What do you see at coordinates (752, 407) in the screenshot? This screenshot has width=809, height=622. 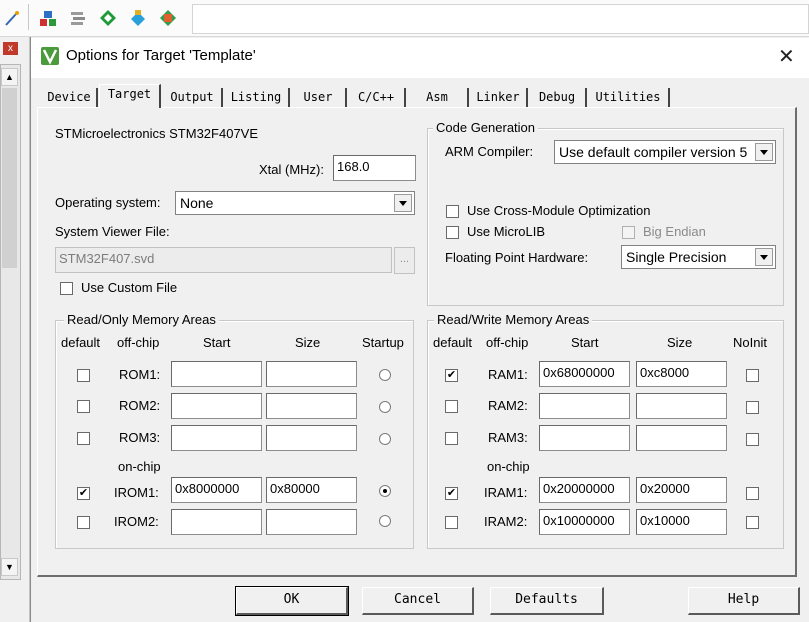 I see `ram2-noinit-checkbox` at bounding box center [752, 407].